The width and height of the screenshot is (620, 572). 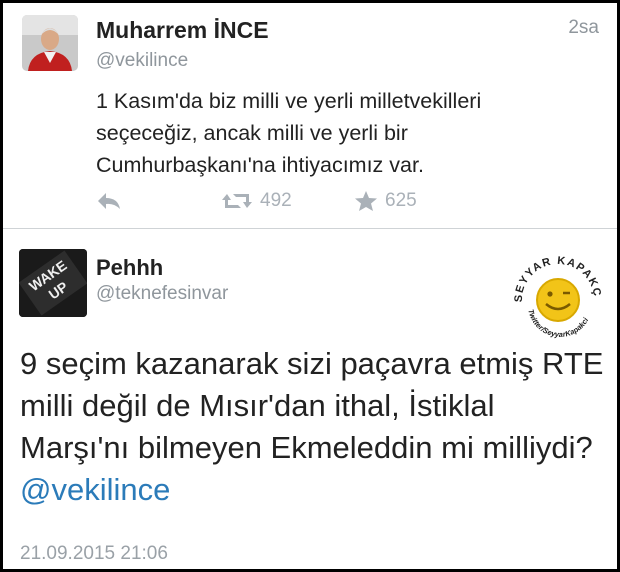 What do you see at coordinates (237, 201) in the screenshot?
I see `retweet-icon` at bounding box center [237, 201].